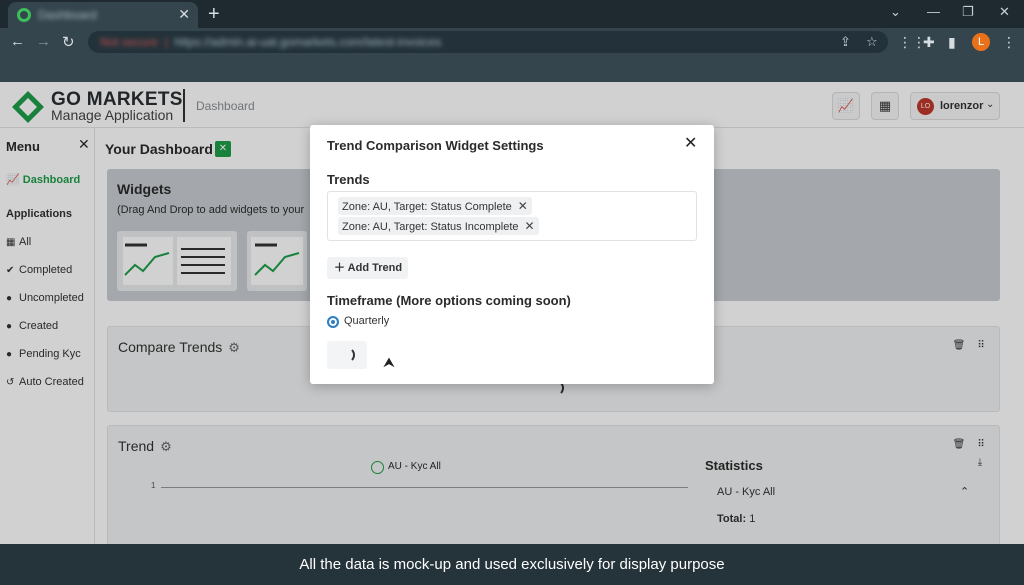 The height and width of the screenshot is (585, 1024). What do you see at coordinates (449, 300) in the screenshot?
I see `timeframe-label: Timeframe (More options coming soon)` at bounding box center [449, 300].